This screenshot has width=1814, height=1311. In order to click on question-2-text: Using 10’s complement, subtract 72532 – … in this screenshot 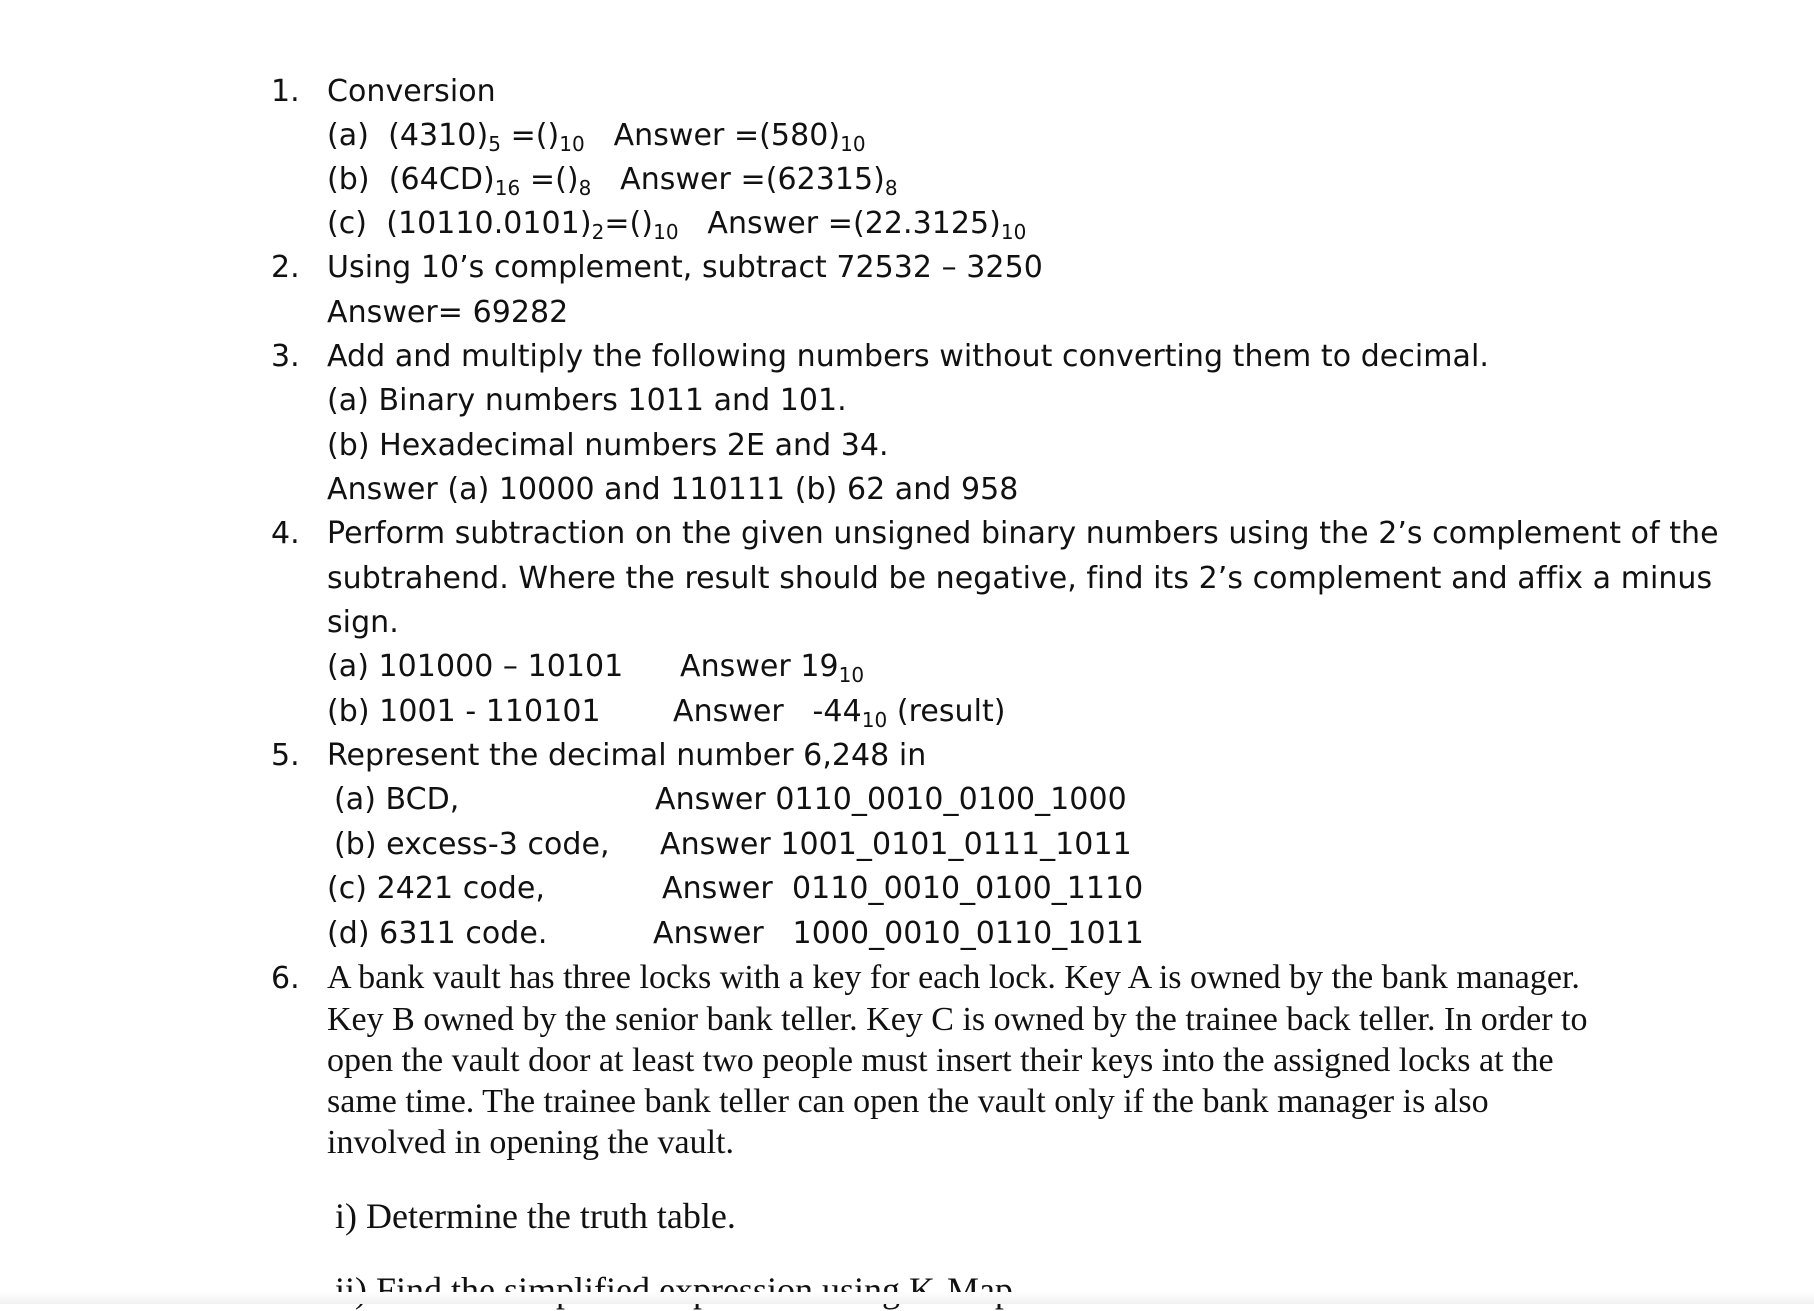, I will do `click(685, 267)`.